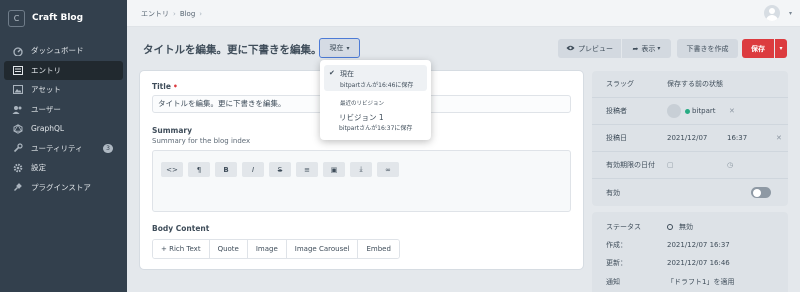 The width and height of the screenshot is (800, 292). I want to click on checkmark-icon: ✔, so click(332, 73).